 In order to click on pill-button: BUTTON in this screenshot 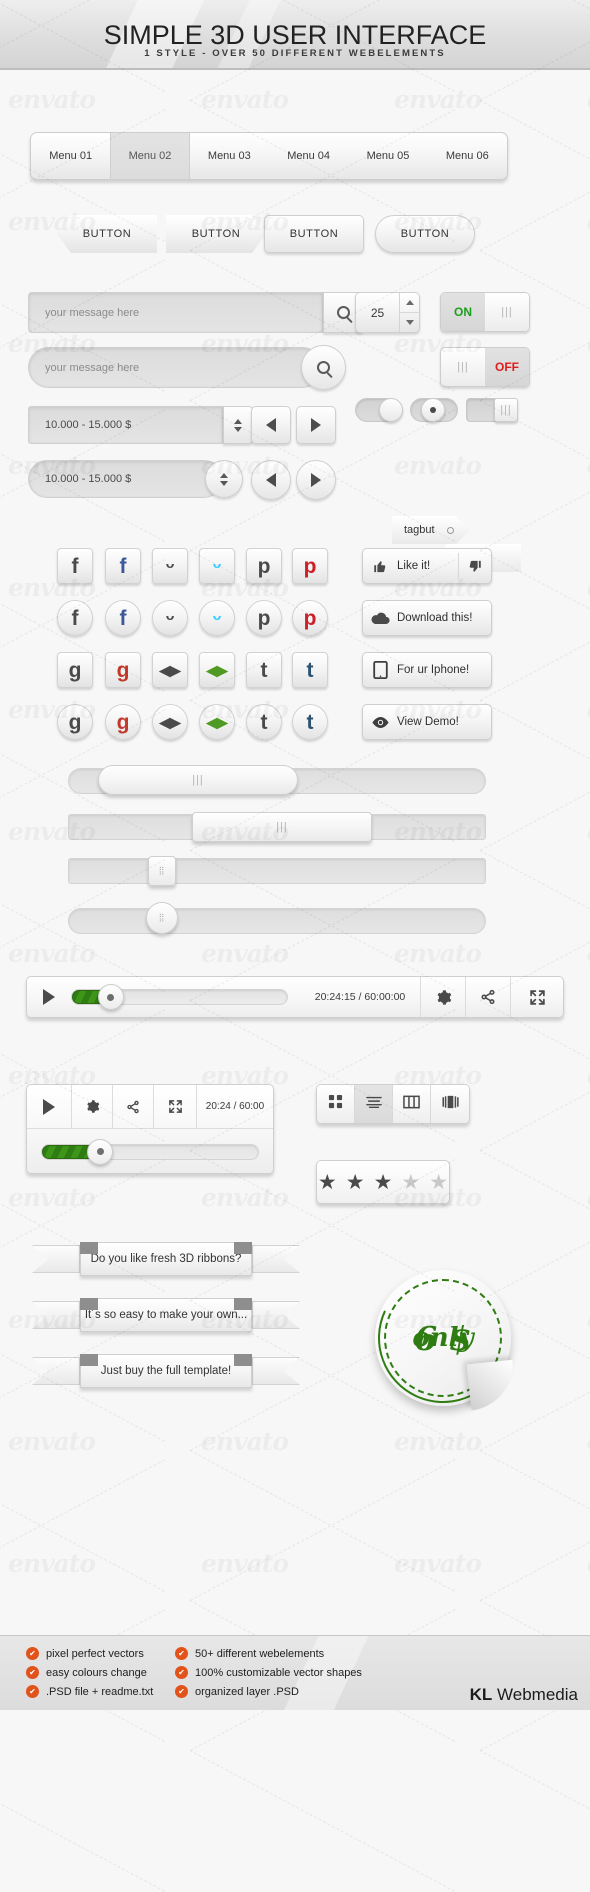, I will do `click(425, 234)`.